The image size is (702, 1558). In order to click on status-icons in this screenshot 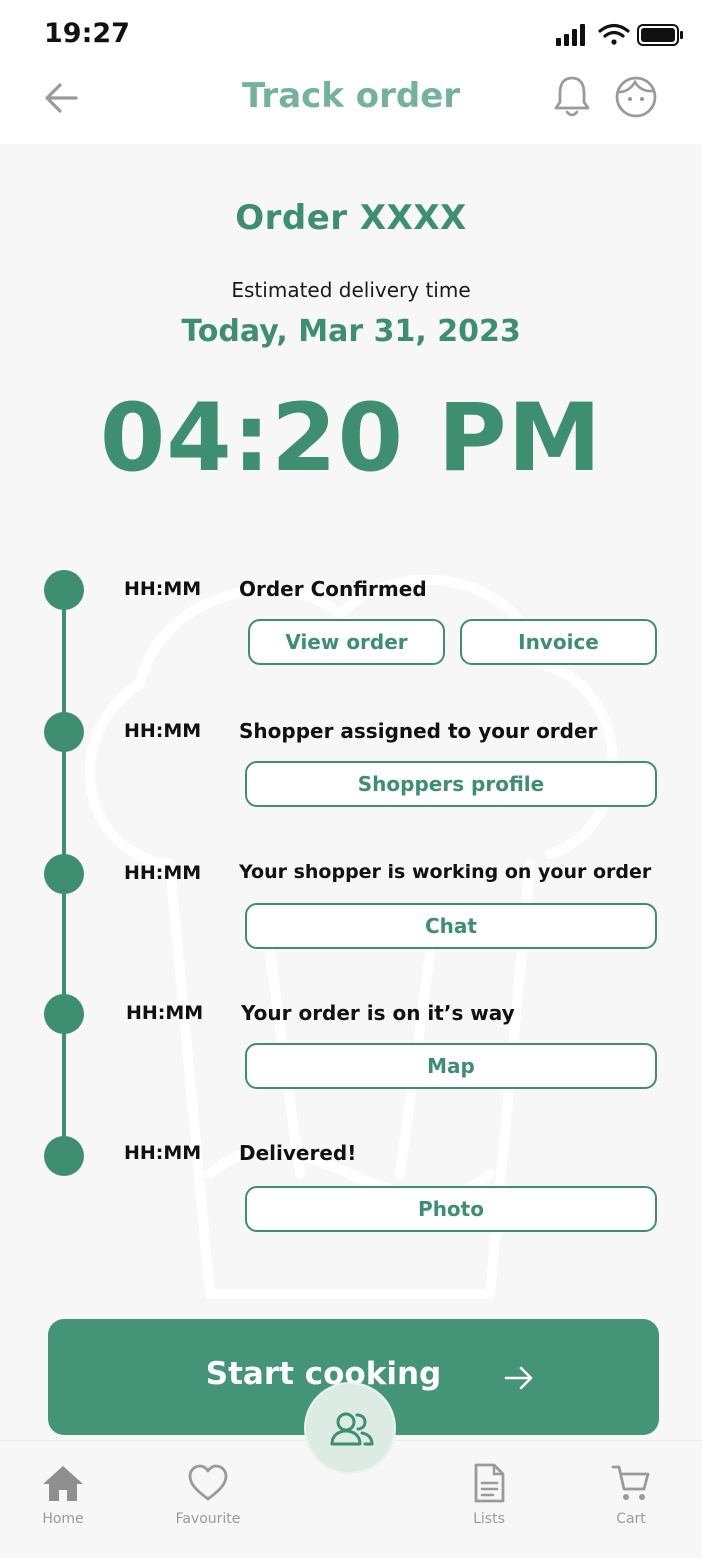, I will do `click(621, 36)`.